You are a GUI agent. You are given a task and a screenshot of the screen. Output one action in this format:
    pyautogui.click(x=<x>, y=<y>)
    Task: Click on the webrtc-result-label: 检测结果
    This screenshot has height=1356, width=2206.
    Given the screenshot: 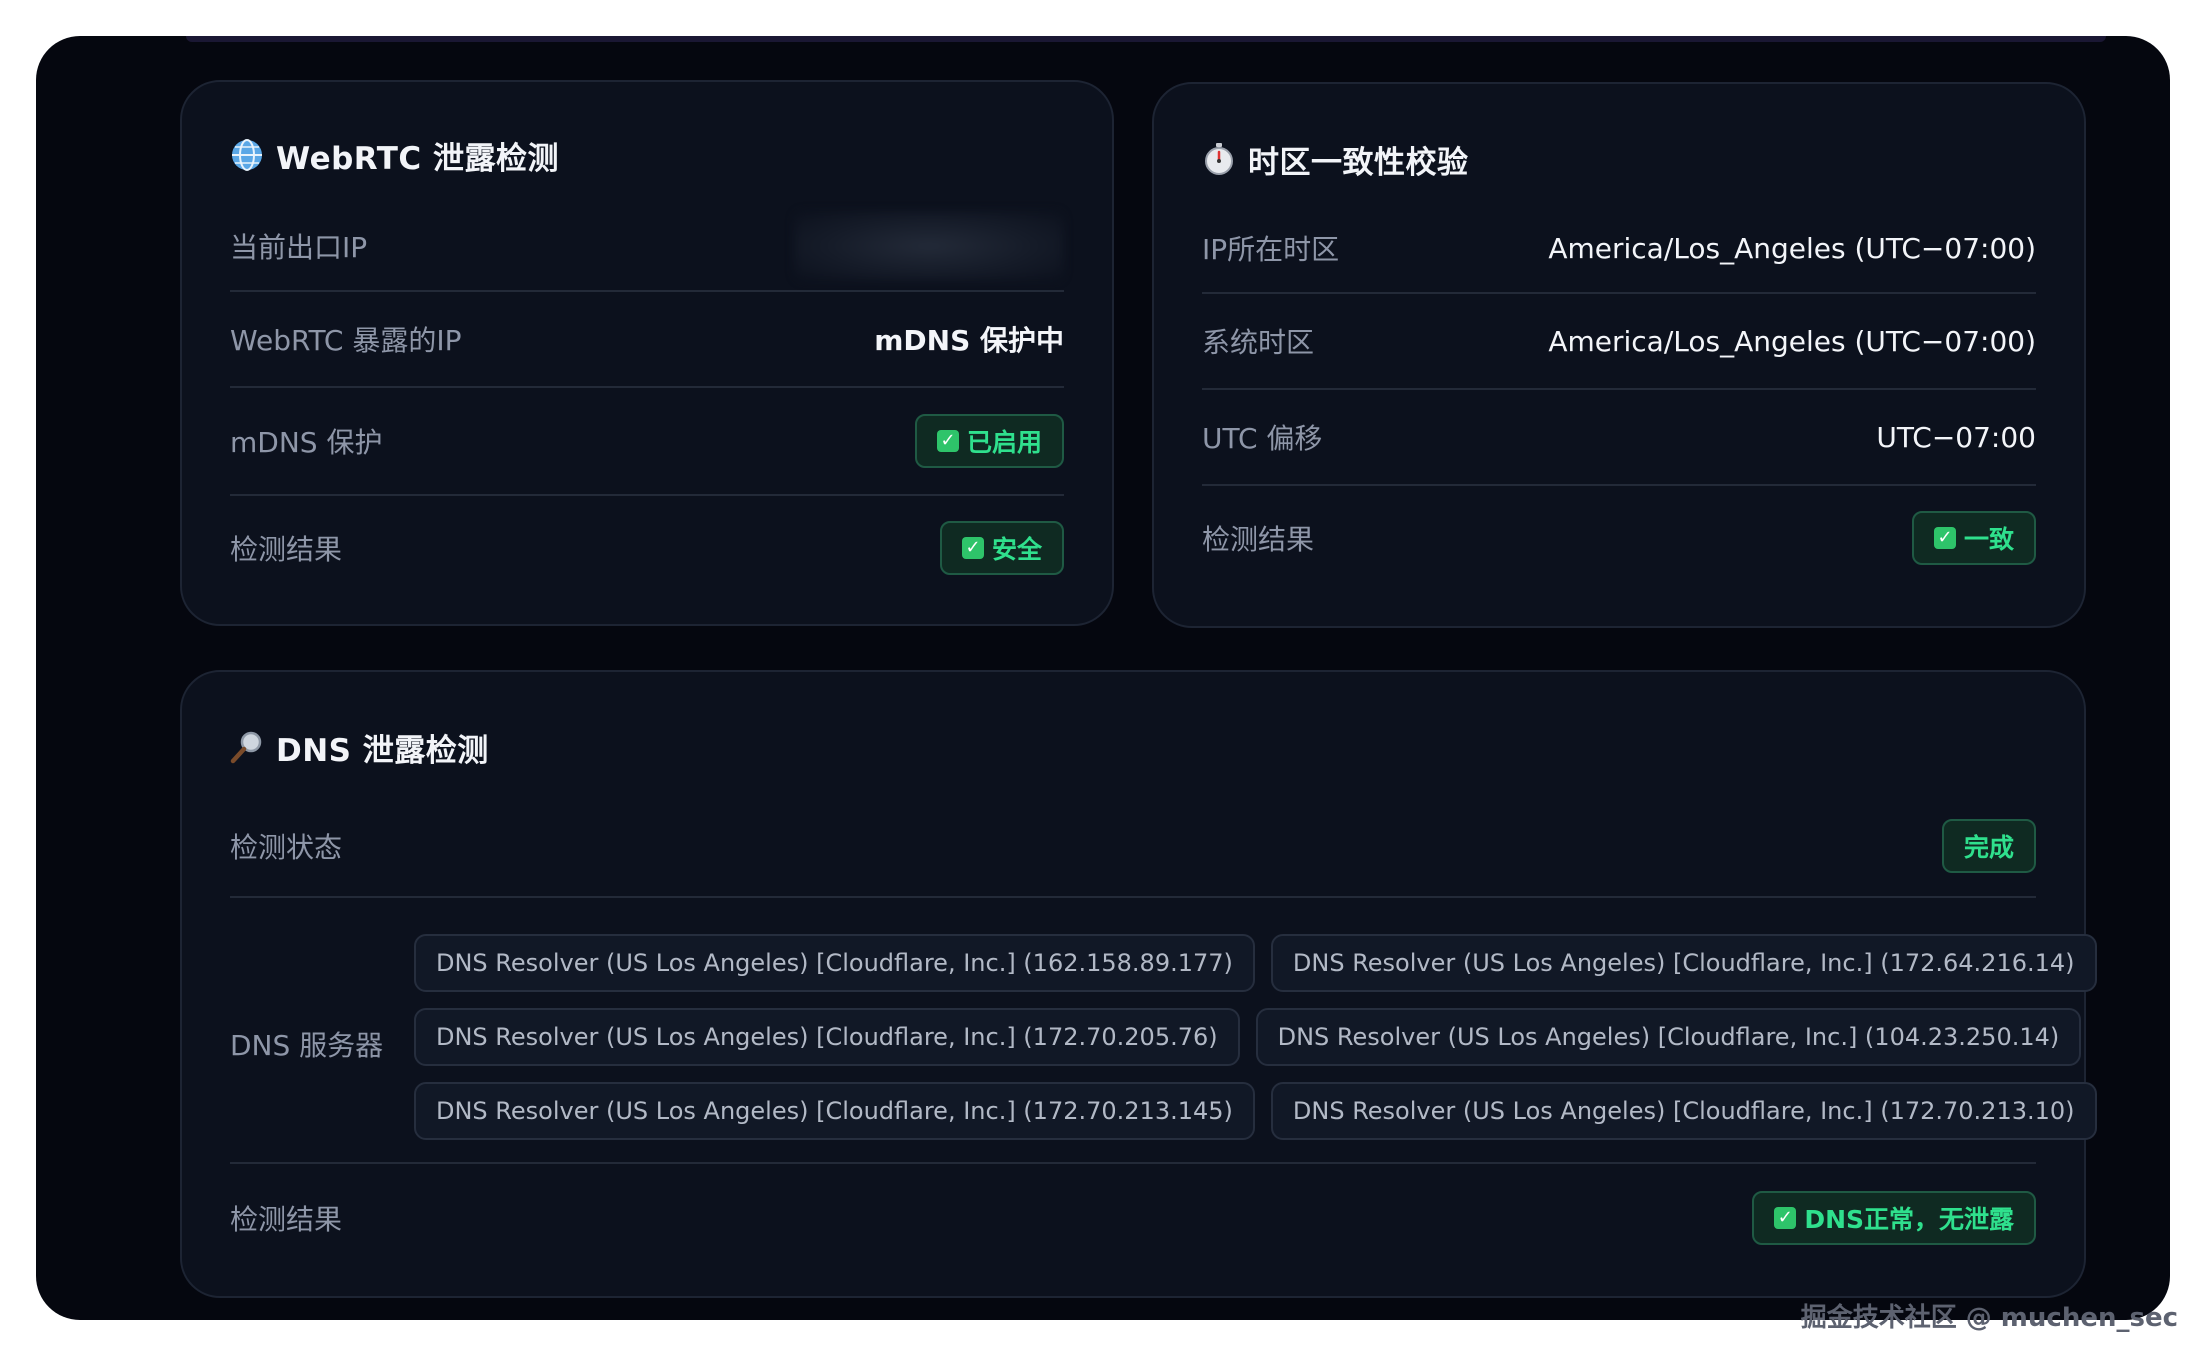 What is the action you would take?
    pyautogui.click(x=286, y=549)
    